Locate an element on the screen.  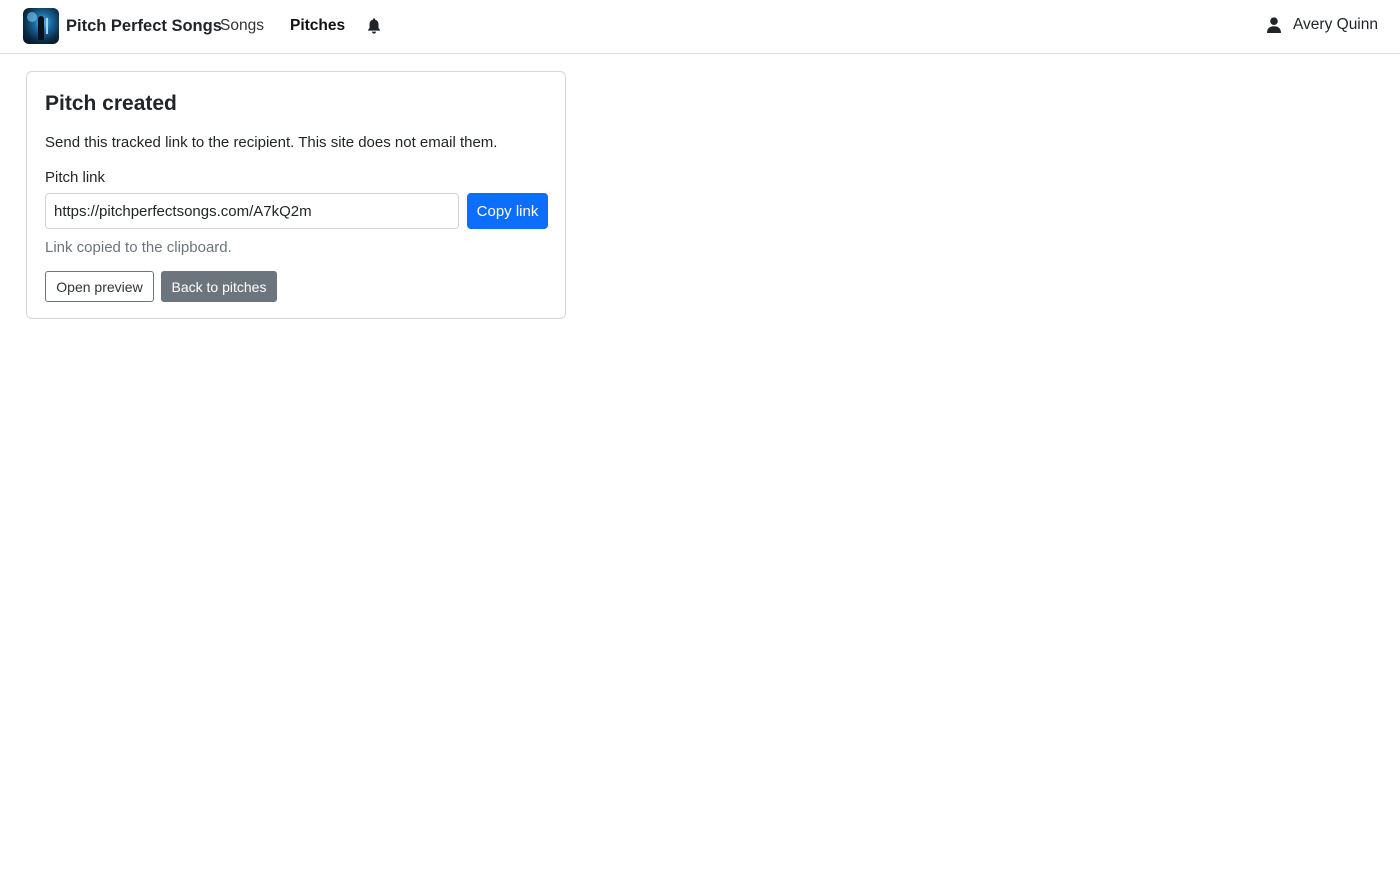
pitch-link-label: Pitch link is located at coordinates (75, 177).